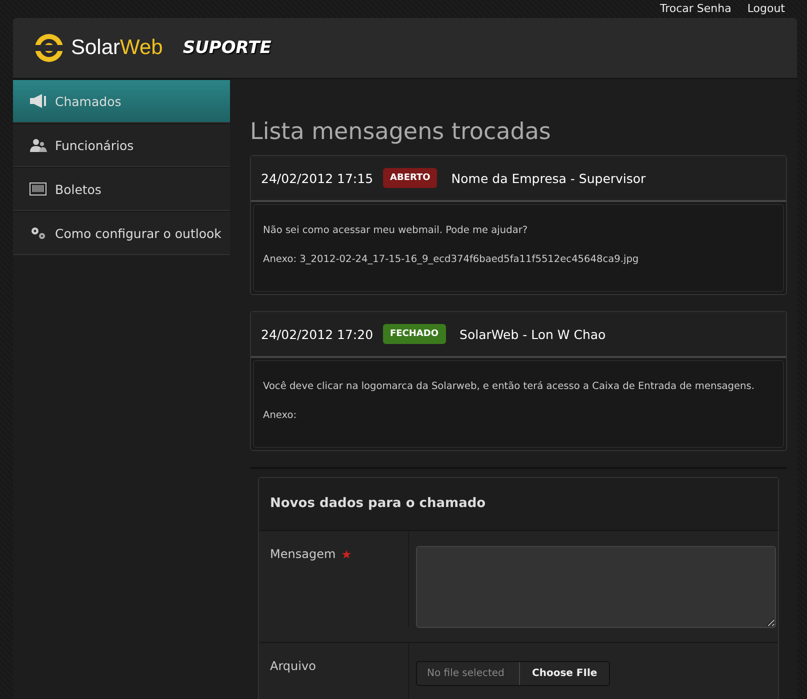 The width and height of the screenshot is (807, 699). Describe the element at coordinates (117, 48) in the screenshot. I see `logo-text: SolarWeb` at that location.